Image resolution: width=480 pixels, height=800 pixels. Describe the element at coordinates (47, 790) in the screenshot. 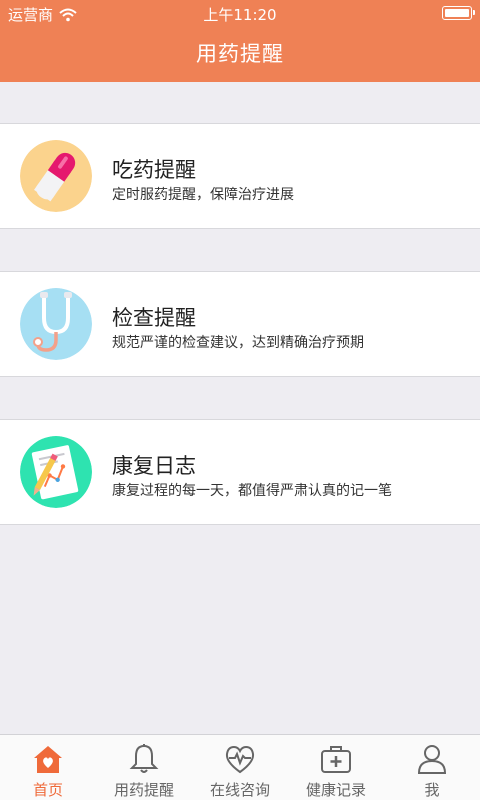

I see `tab-label: 首页` at that location.